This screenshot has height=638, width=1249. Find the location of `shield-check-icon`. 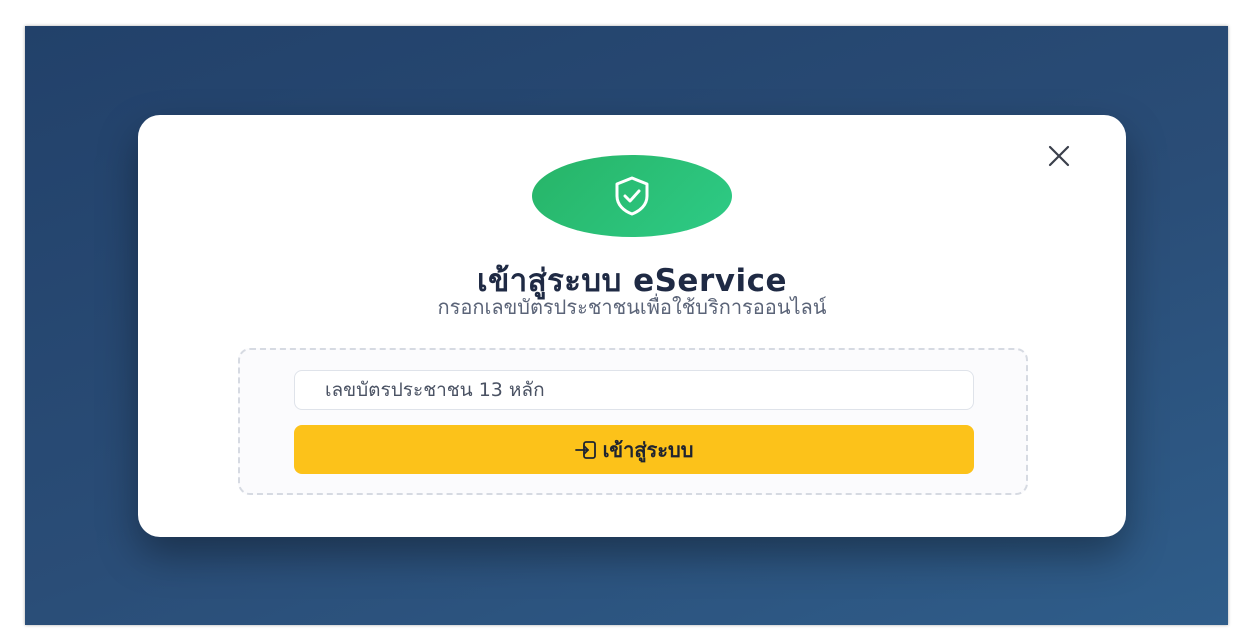

shield-check-icon is located at coordinates (632, 196).